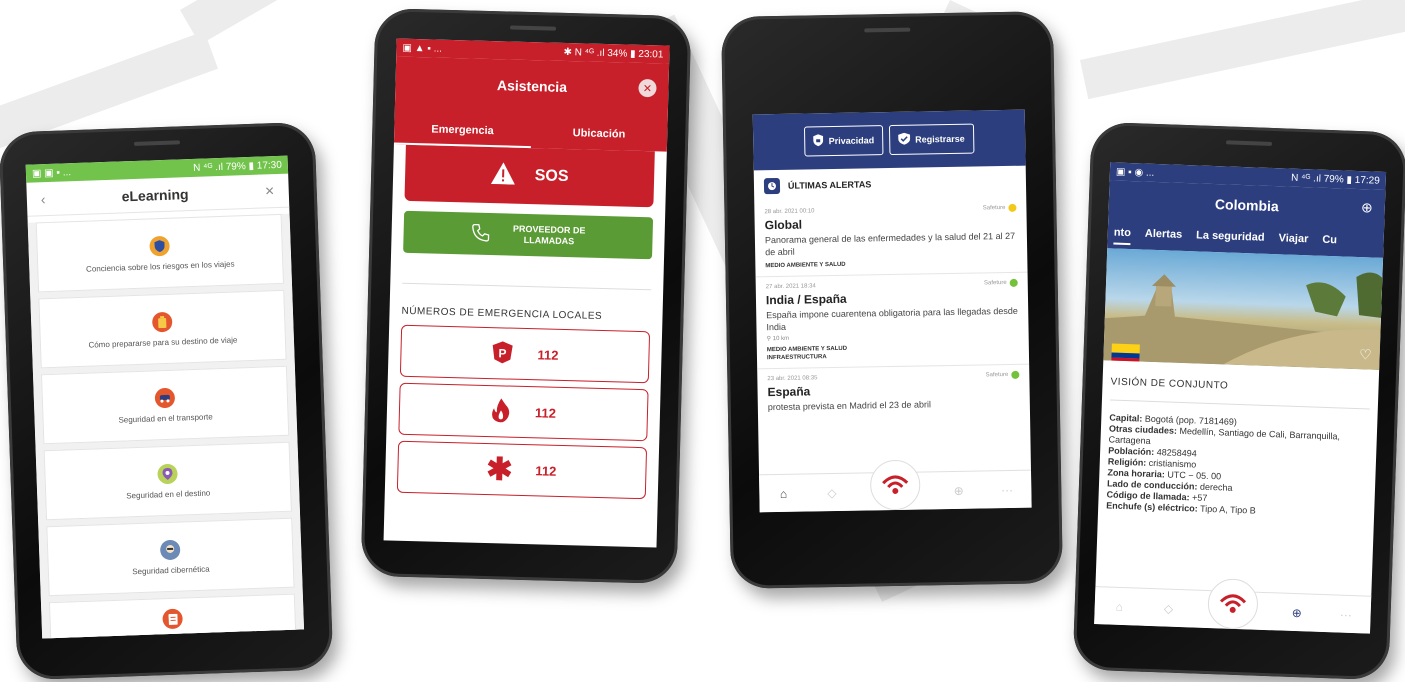 Image resolution: width=1405 pixels, height=682 pixels. I want to click on background-stripe, so click(277, 22).